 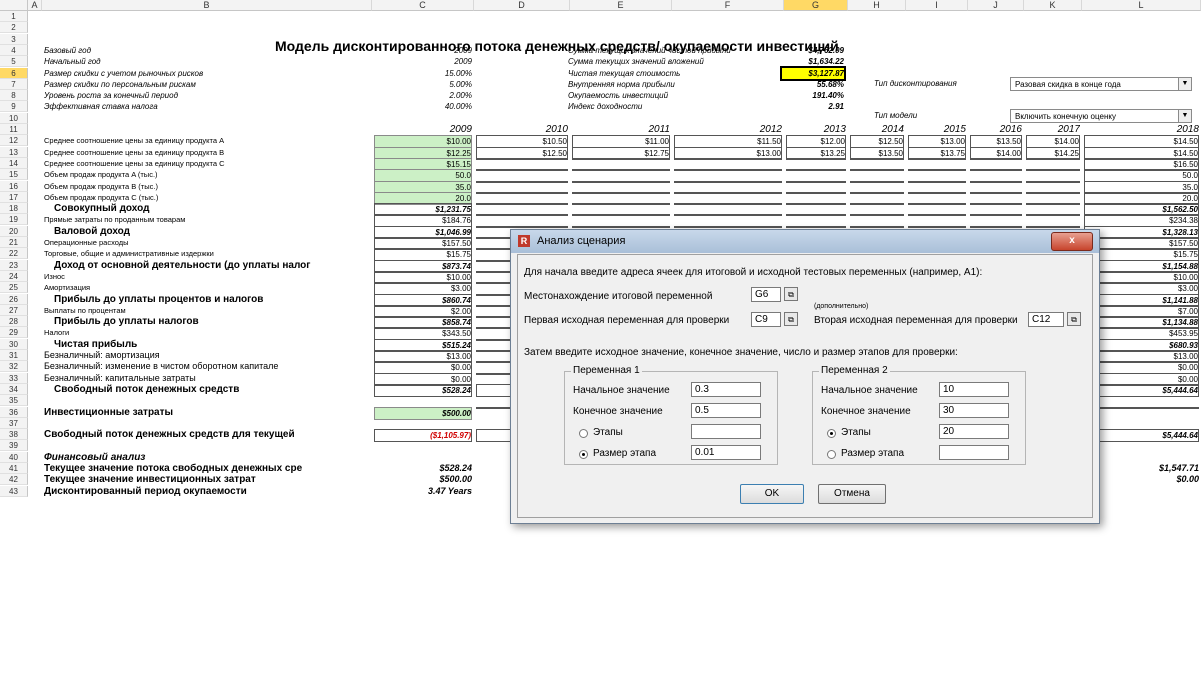 I want to click on row-header: 20, so click(x=14, y=231).